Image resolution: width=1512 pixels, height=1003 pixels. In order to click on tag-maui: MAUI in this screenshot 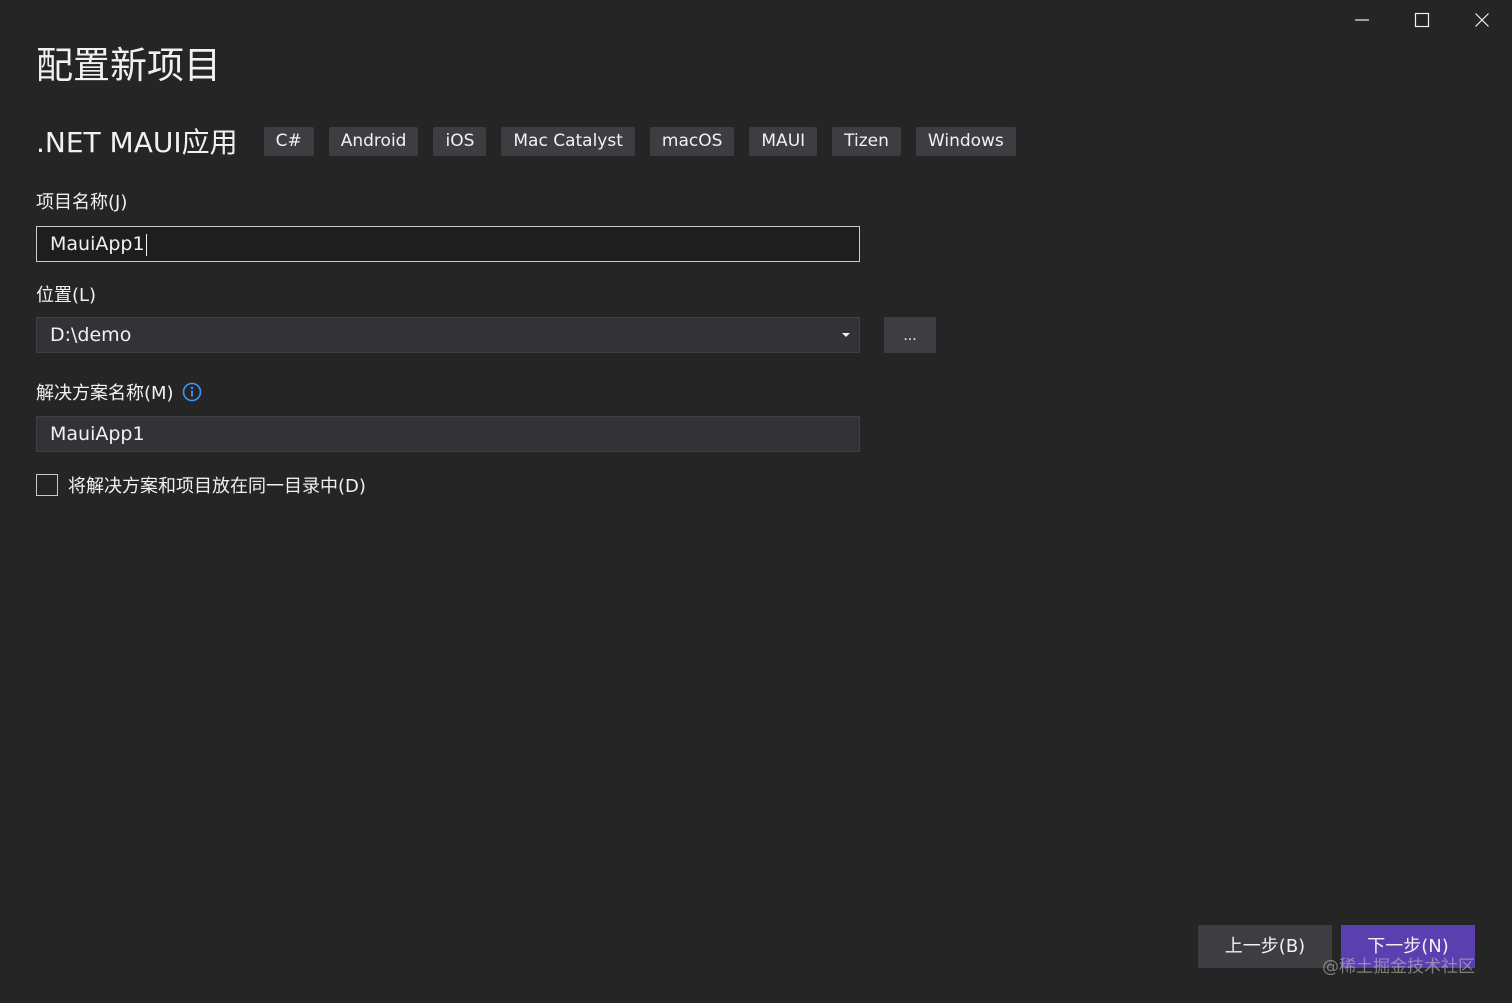, I will do `click(783, 141)`.